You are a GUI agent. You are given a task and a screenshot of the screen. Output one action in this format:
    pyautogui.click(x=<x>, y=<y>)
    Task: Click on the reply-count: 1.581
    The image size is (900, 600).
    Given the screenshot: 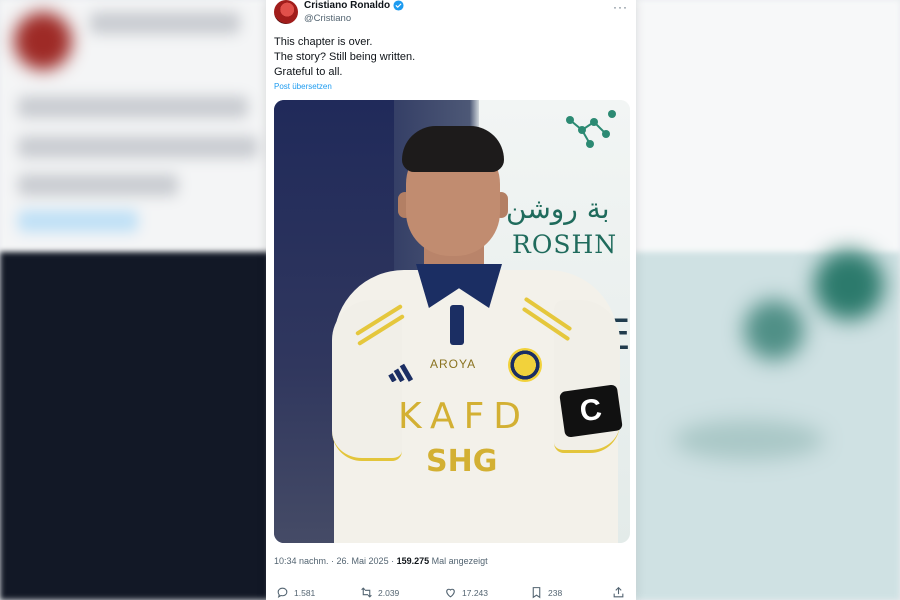 What is the action you would take?
    pyautogui.click(x=305, y=592)
    